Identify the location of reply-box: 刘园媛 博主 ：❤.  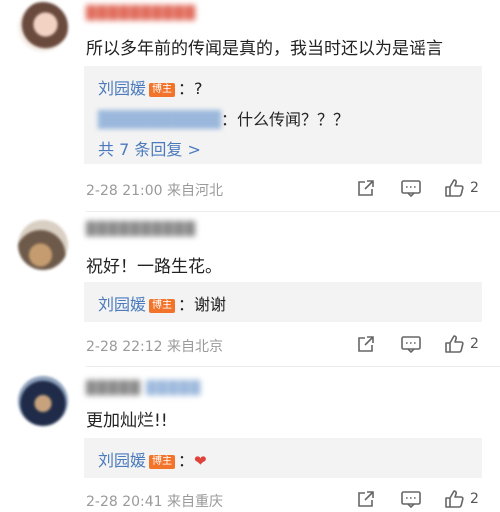
(283, 458).